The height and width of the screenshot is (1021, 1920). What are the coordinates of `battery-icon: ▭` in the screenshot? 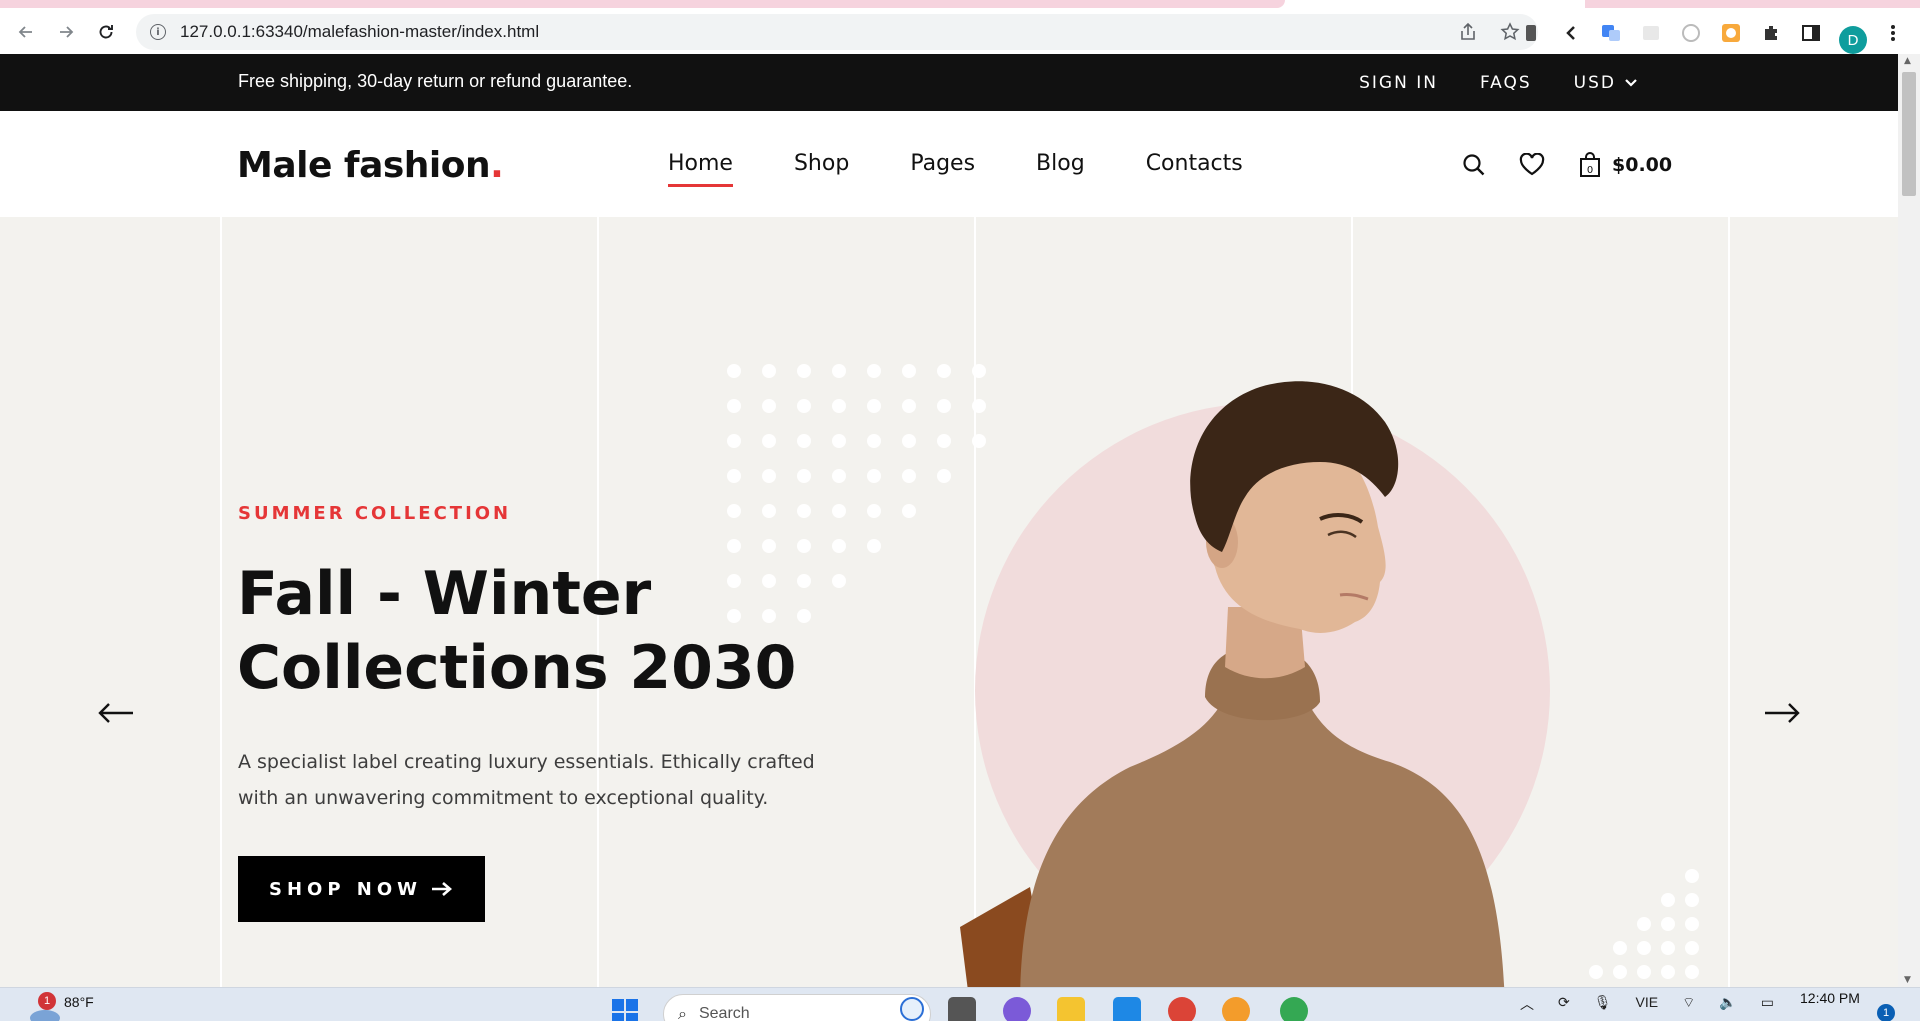 It's located at (1767, 1004).